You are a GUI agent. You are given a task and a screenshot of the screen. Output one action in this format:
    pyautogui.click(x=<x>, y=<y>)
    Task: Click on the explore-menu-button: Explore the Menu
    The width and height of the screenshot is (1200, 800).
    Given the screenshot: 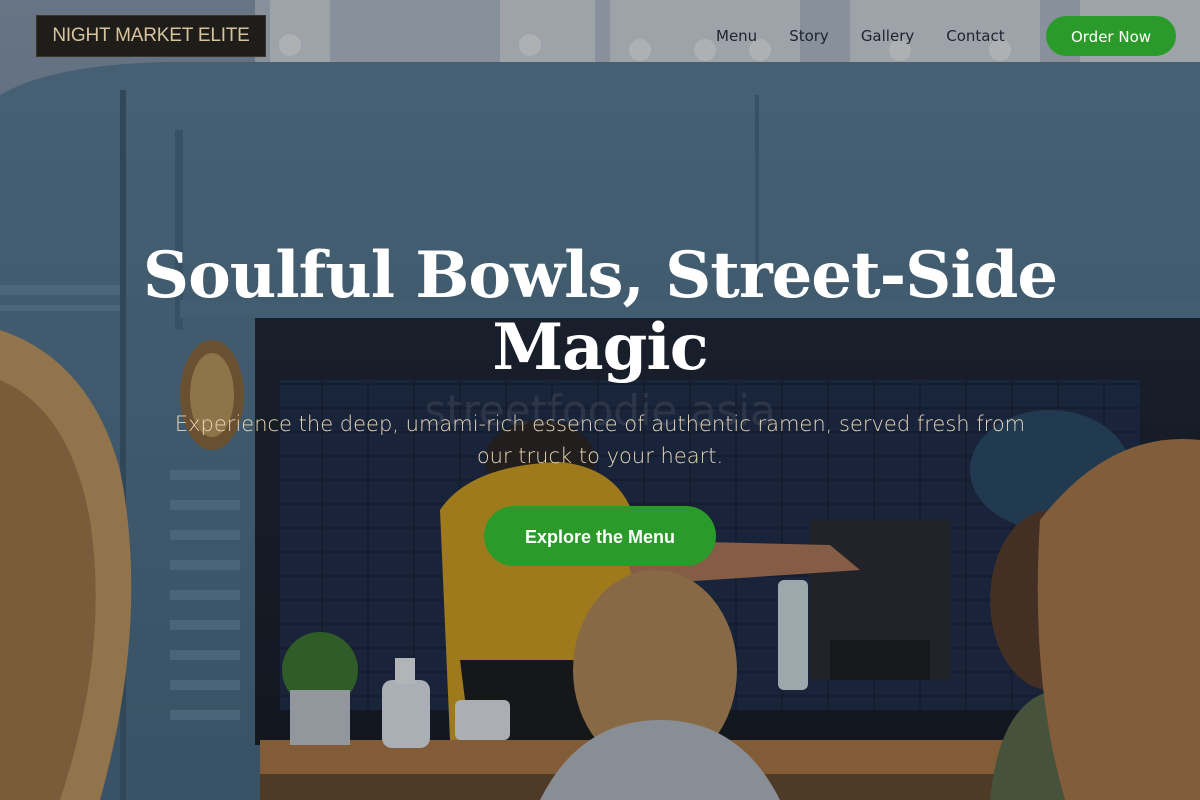 What is the action you would take?
    pyautogui.click(x=600, y=536)
    